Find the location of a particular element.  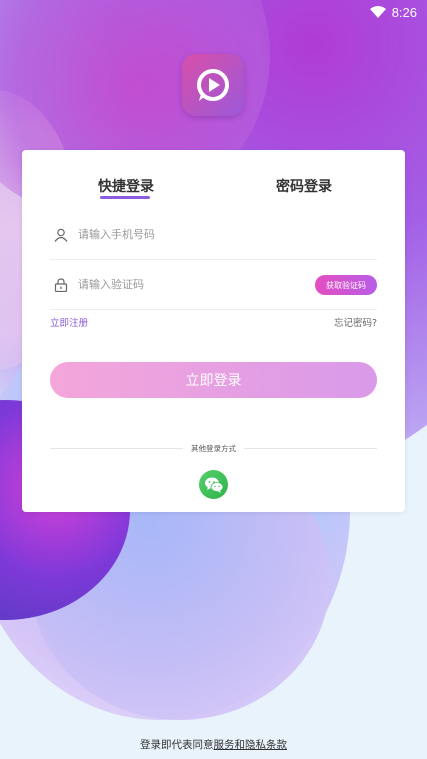

get-code-button: 获取验证码 is located at coordinates (346, 285).